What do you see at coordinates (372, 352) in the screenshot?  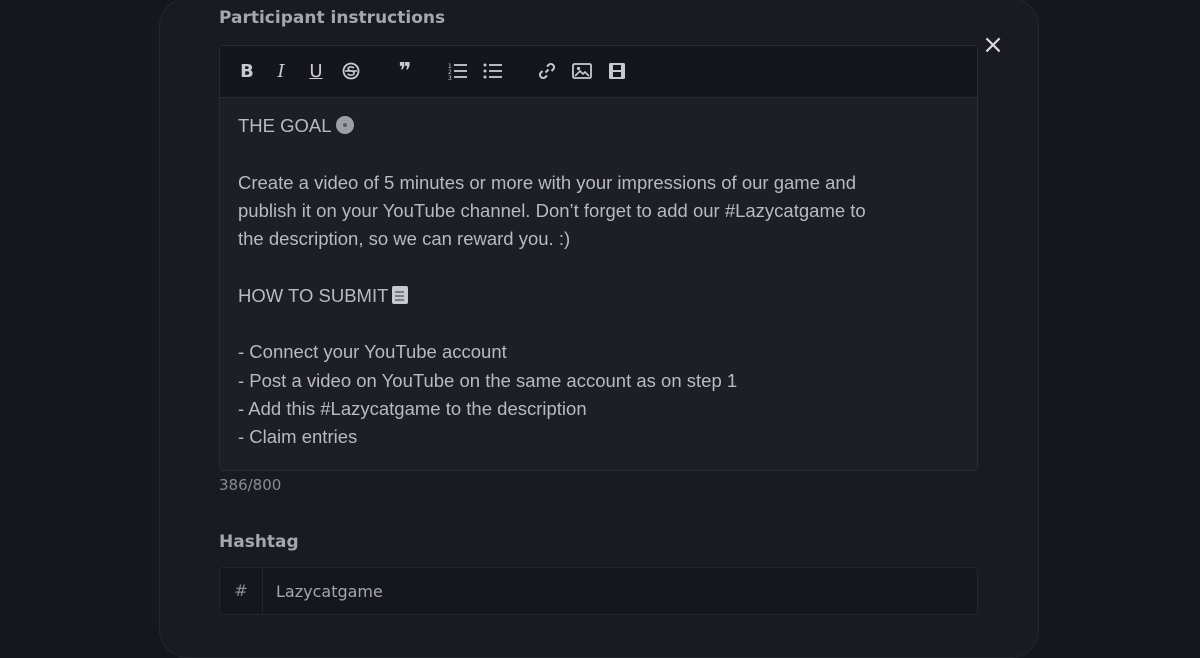 I see `editor-line: - Connect your YouTube account` at bounding box center [372, 352].